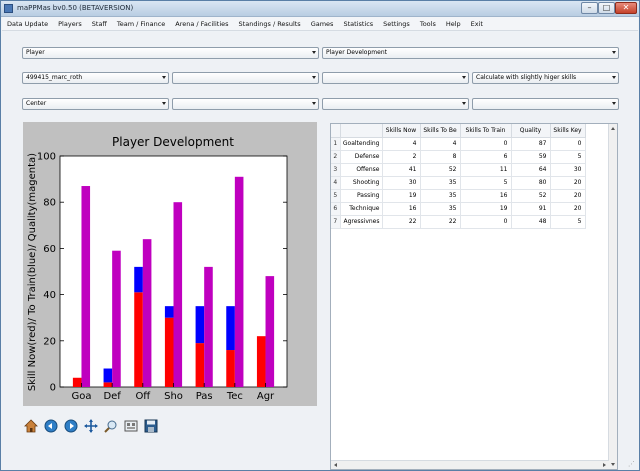  Describe the element at coordinates (531, 131) in the screenshot. I see `col-header-quality: Quality` at that location.